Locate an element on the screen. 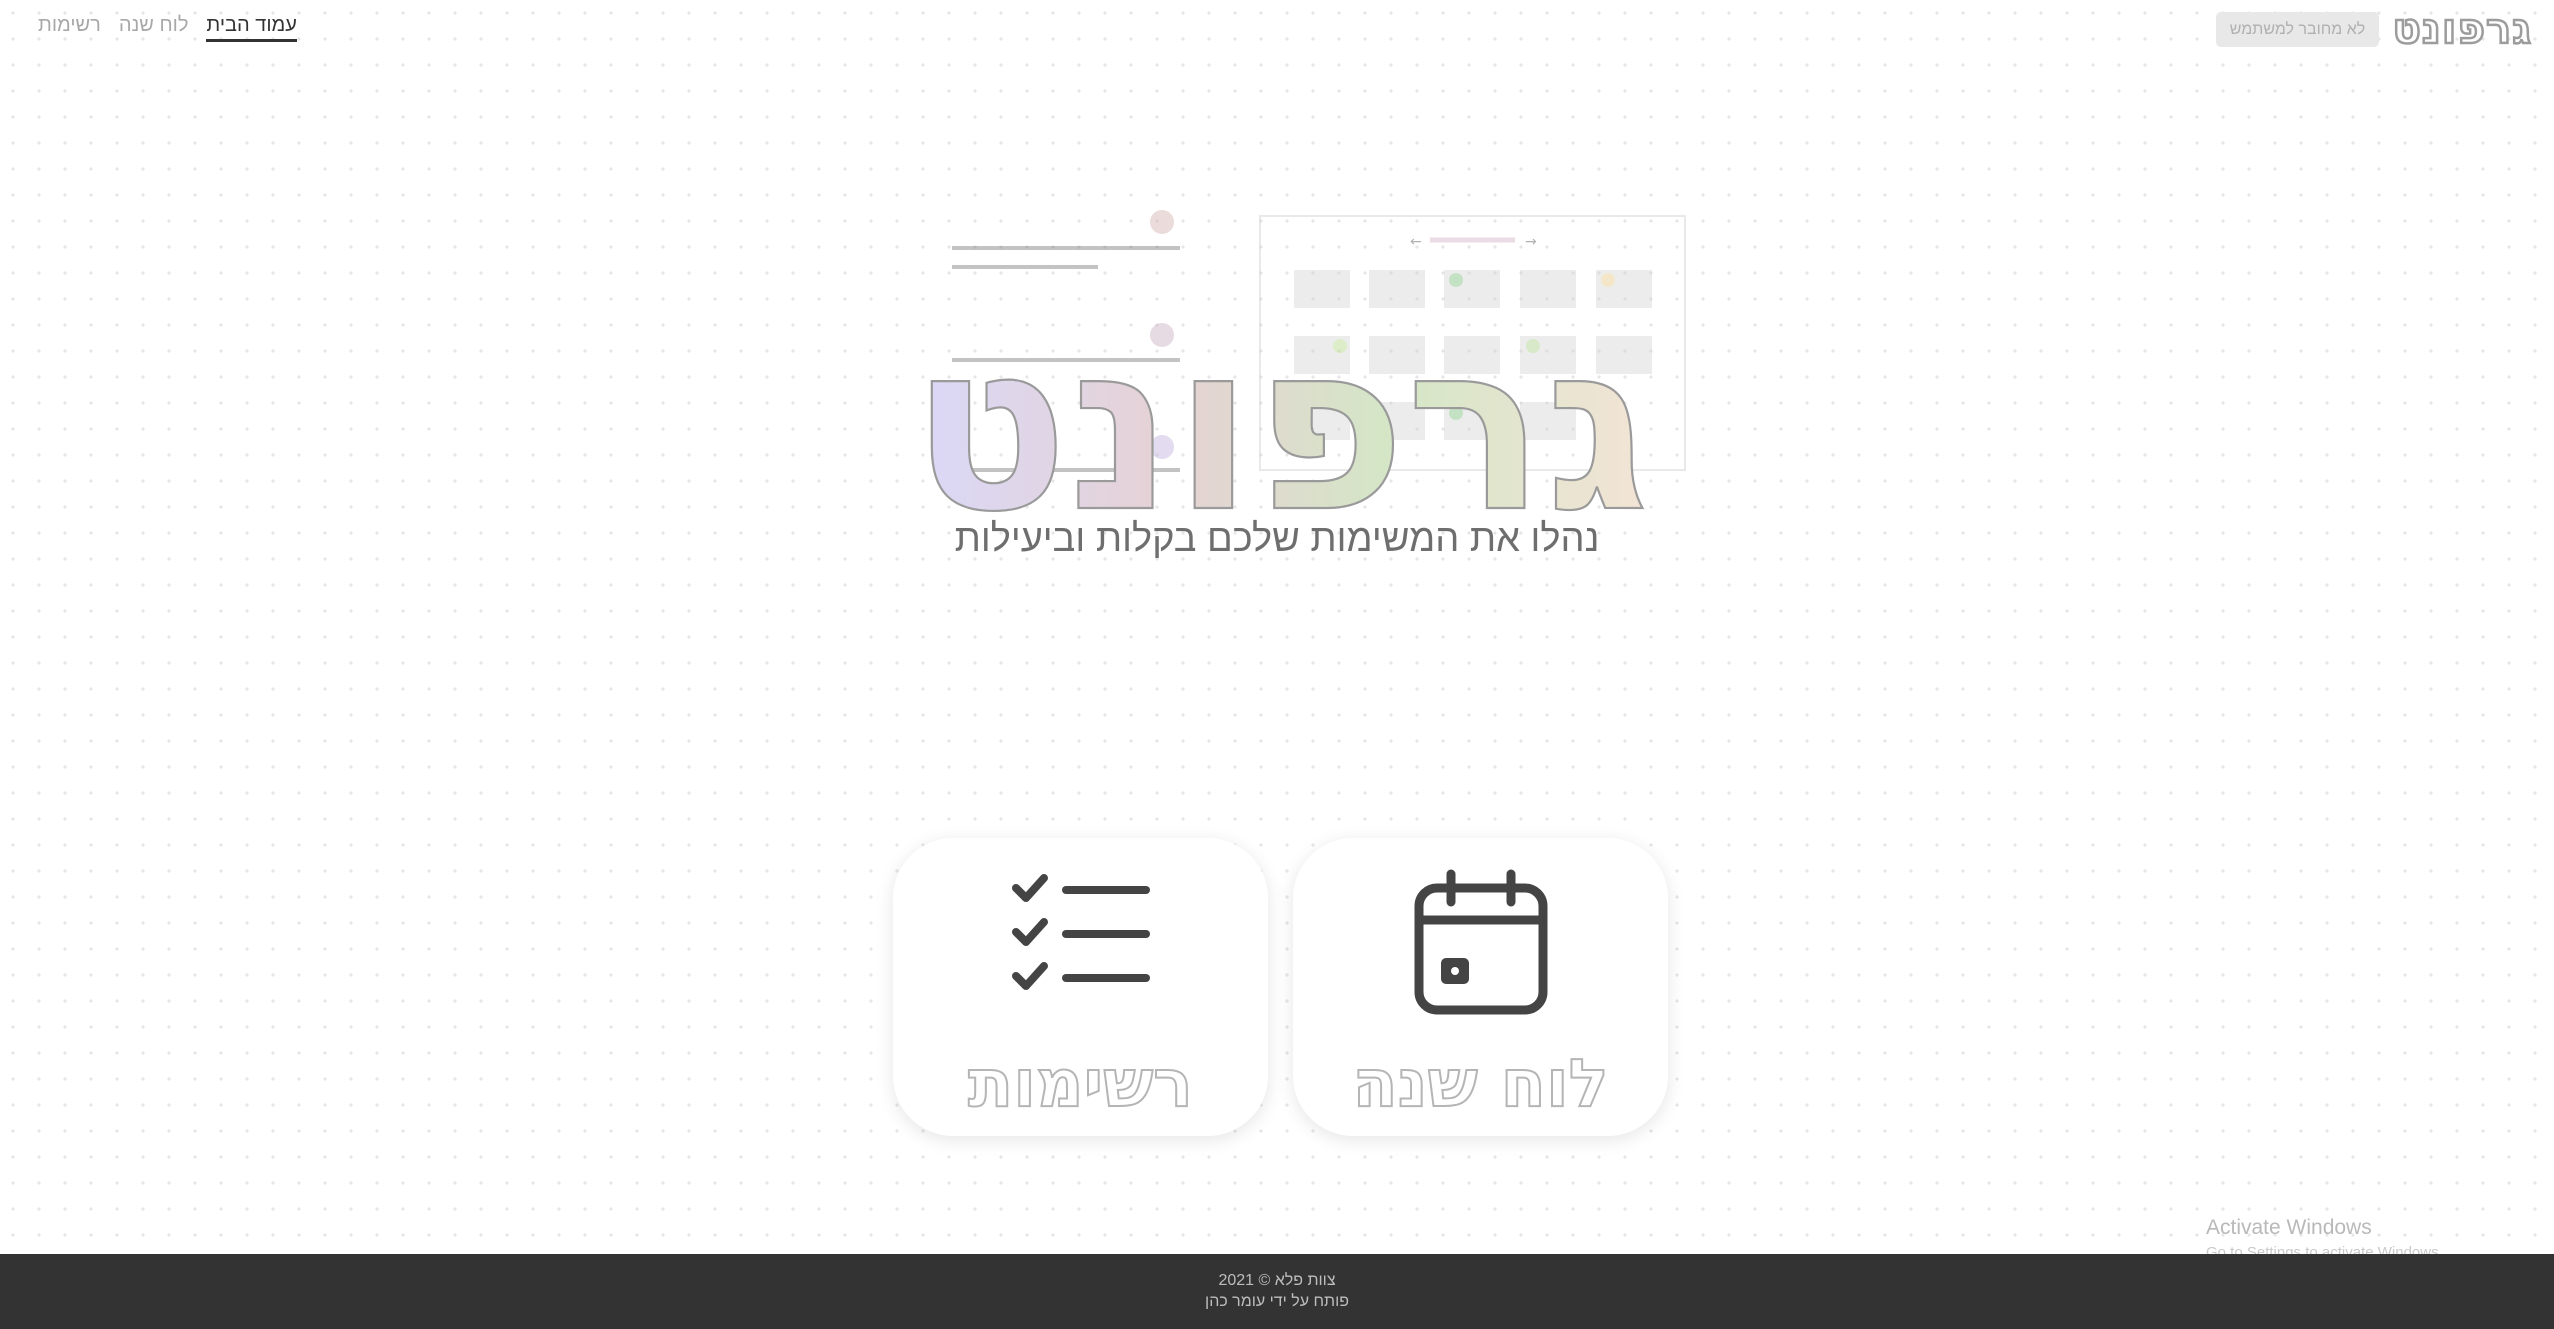 The height and width of the screenshot is (1329, 2554). main-nav: רשימות לוח שנה עמוד הבית is located at coordinates (167, 28).